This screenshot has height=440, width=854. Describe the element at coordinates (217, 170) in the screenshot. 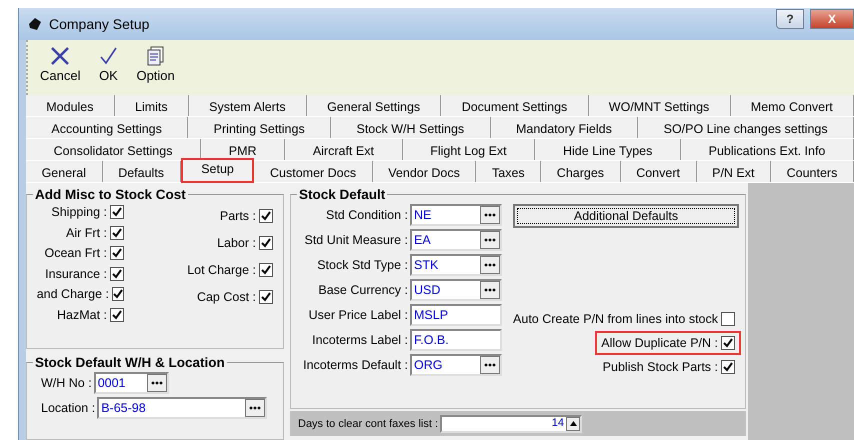

I see `tab: Setup` at that location.